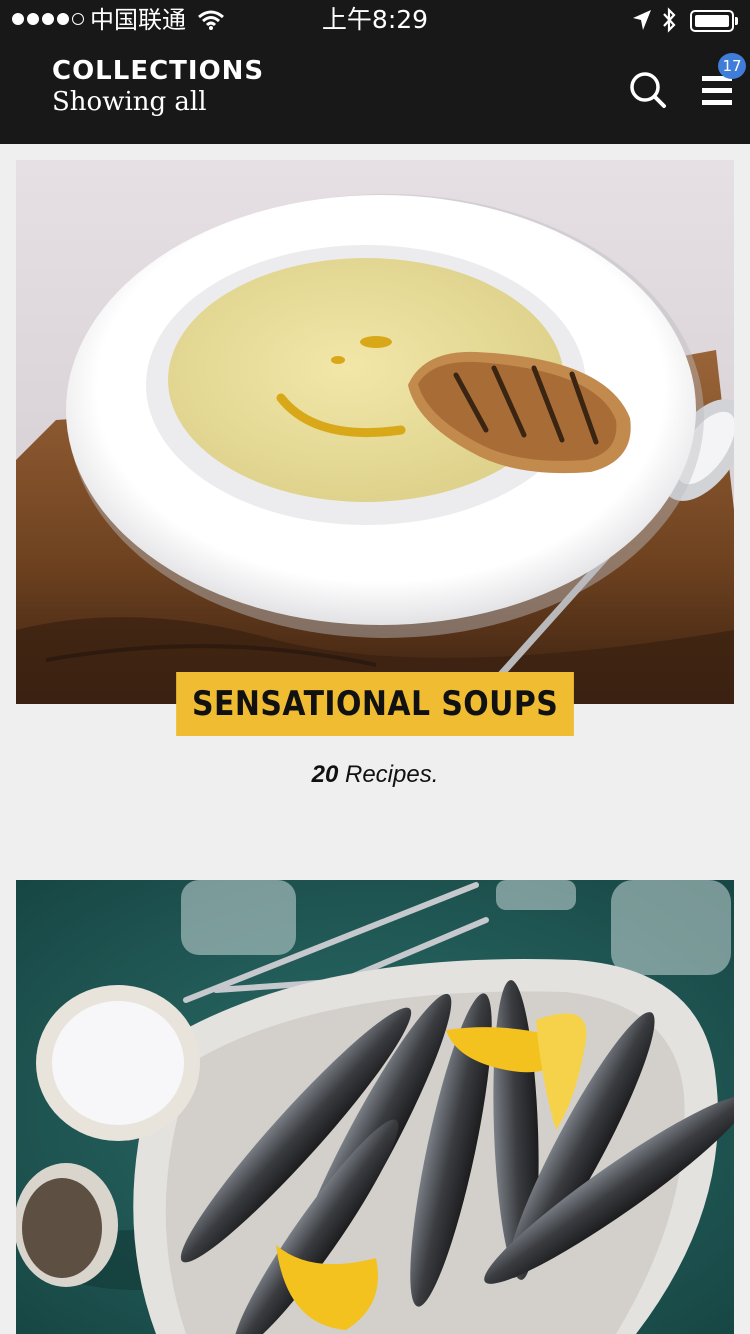  Describe the element at coordinates (714, 21) in the screenshot. I see `battery-icon` at that location.